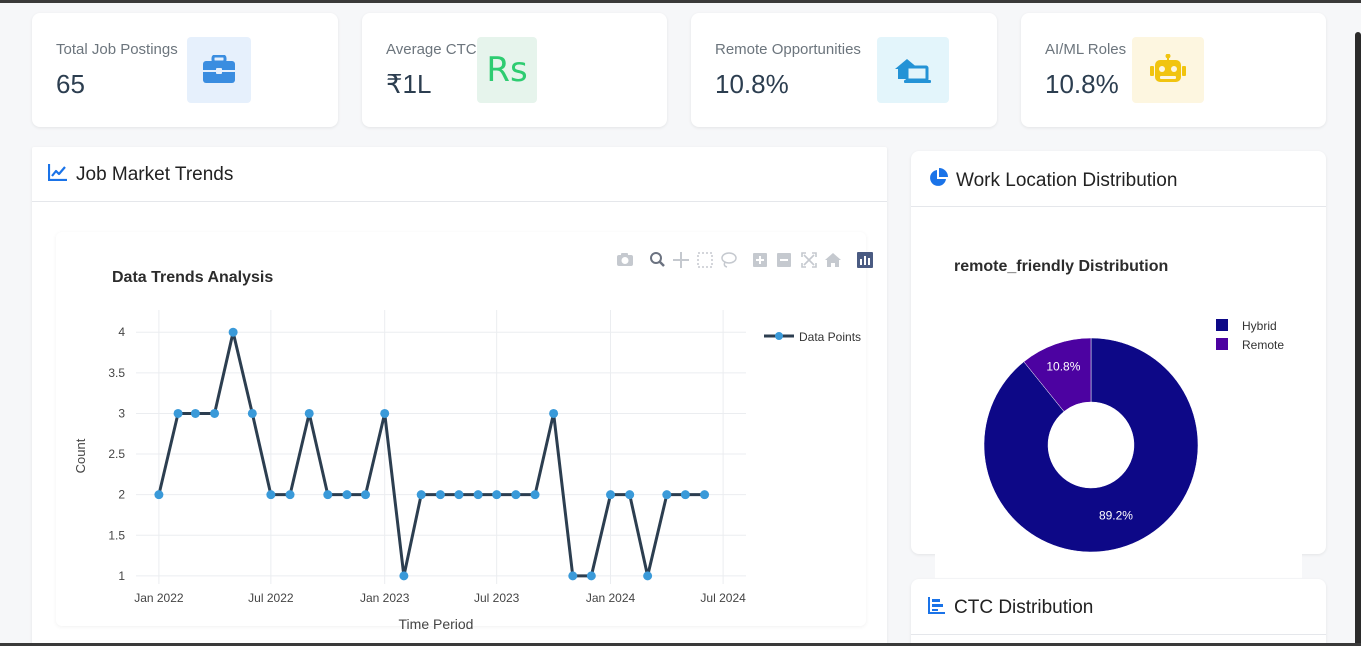 This screenshot has width=1361, height=646. I want to click on legend-label: Remote, so click(1263, 345).